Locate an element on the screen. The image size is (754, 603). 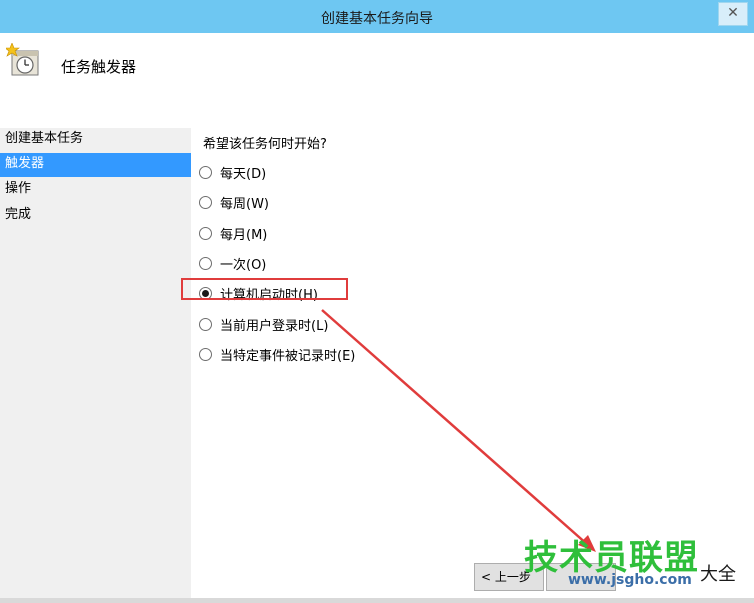
watermark-side-text: 大全 is located at coordinates (718, 574).